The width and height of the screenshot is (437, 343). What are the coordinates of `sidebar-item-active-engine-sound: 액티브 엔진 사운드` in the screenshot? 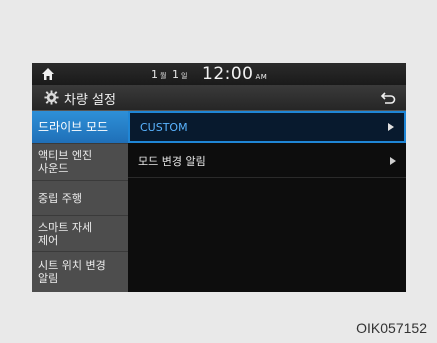 It's located at (80, 162).